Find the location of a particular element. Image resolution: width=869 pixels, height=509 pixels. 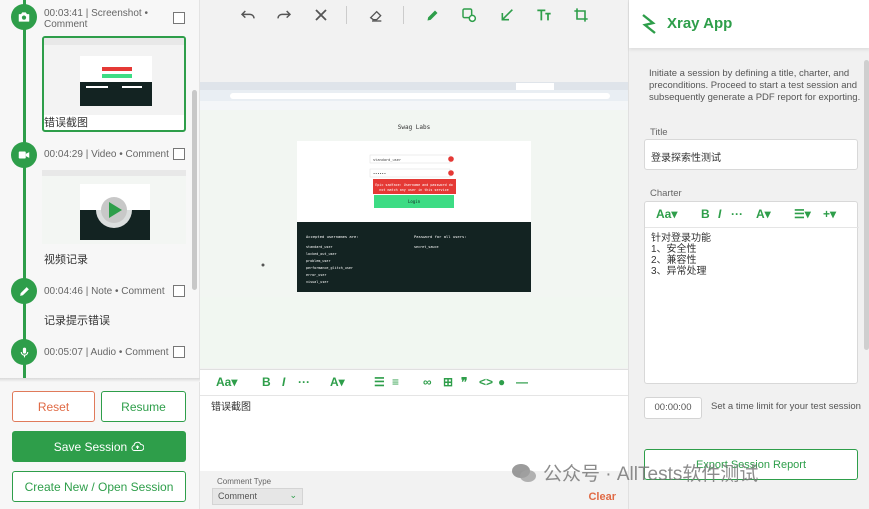

reset-button: Reset is located at coordinates (53, 406).